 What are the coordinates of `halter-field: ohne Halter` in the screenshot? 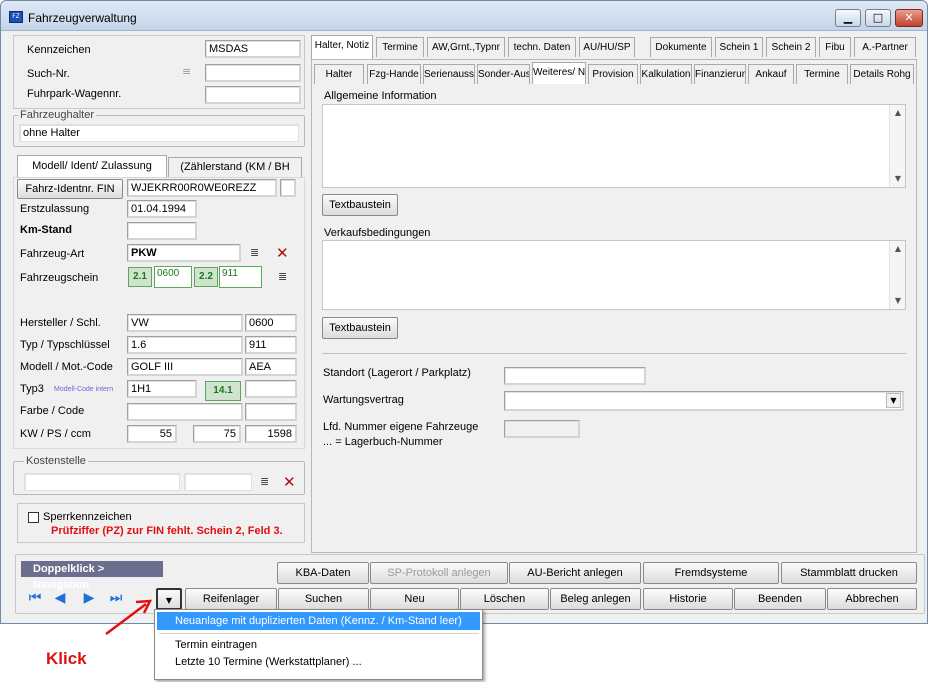 It's located at (159, 133).